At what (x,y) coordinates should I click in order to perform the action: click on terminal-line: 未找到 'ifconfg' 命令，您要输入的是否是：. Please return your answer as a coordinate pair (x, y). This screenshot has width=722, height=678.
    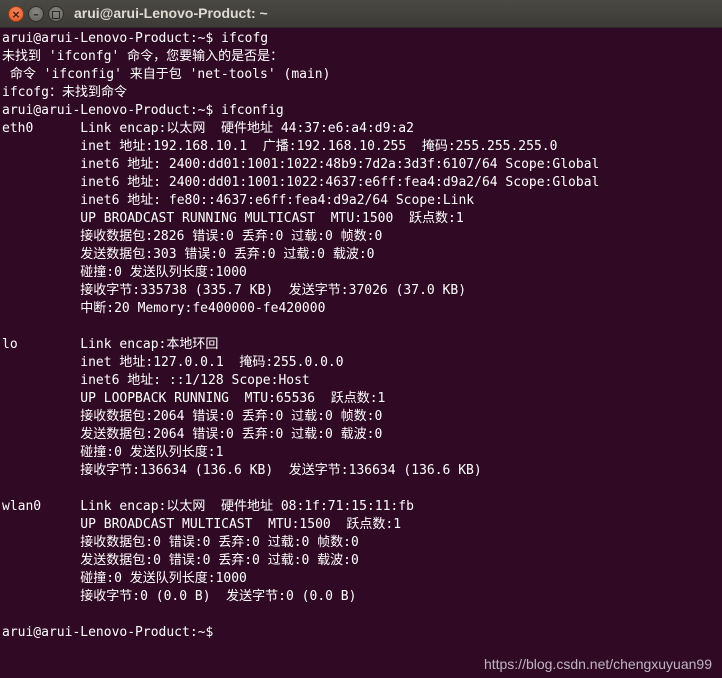
    Looking at the image, I should click on (143, 56).